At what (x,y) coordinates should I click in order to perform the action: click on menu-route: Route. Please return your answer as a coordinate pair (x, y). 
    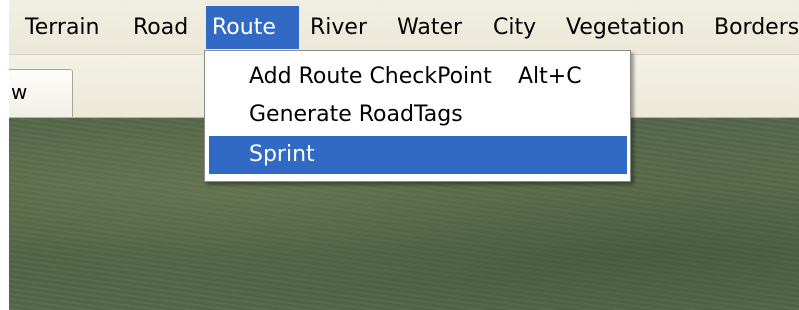
    Looking at the image, I should click on (252, 27).